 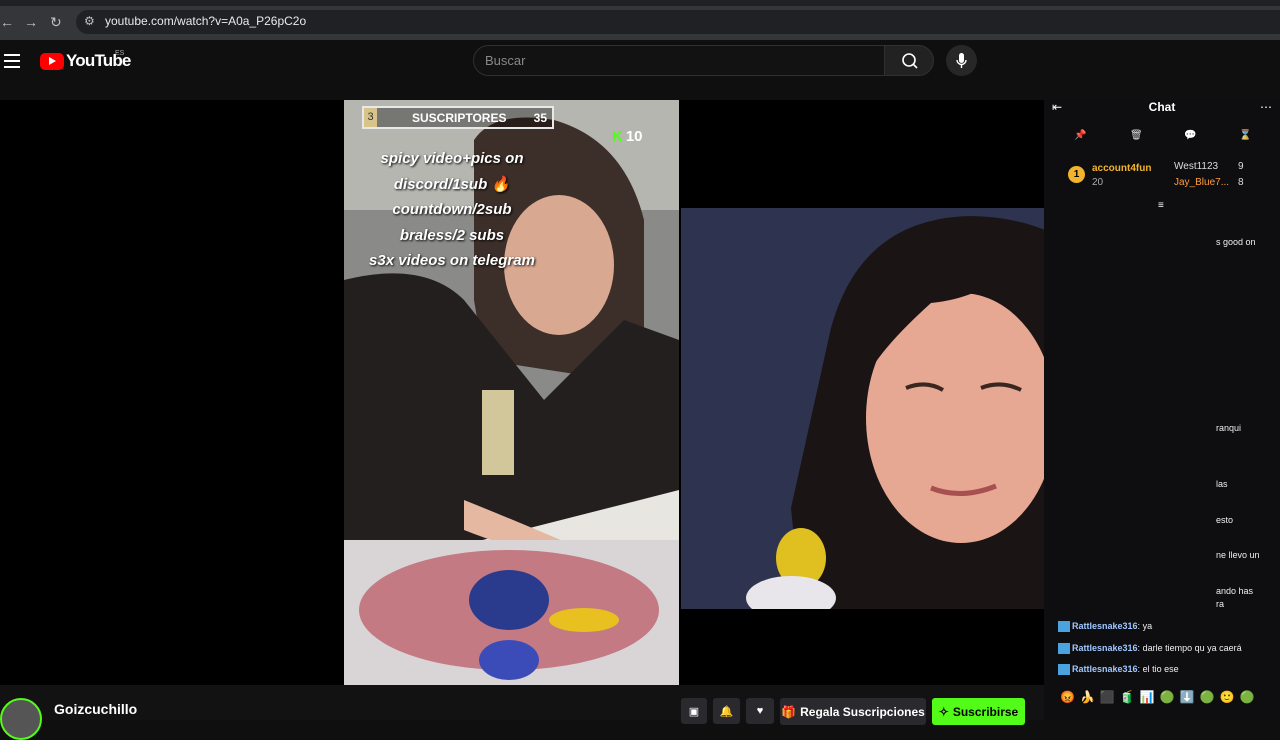 I want to click on more-options-icon: ⋯, so click(x=1266, y=107).